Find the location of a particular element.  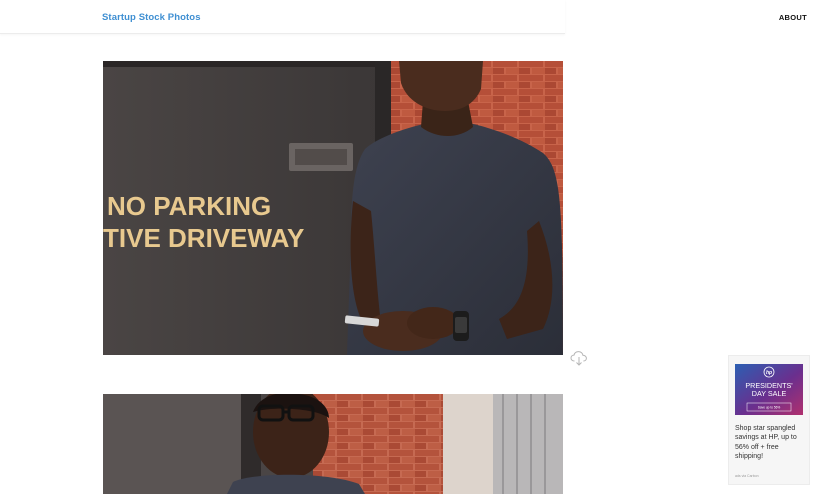

sign-text-line-2: TIVE DRIVEWAY is located at coordinates (203, 238).